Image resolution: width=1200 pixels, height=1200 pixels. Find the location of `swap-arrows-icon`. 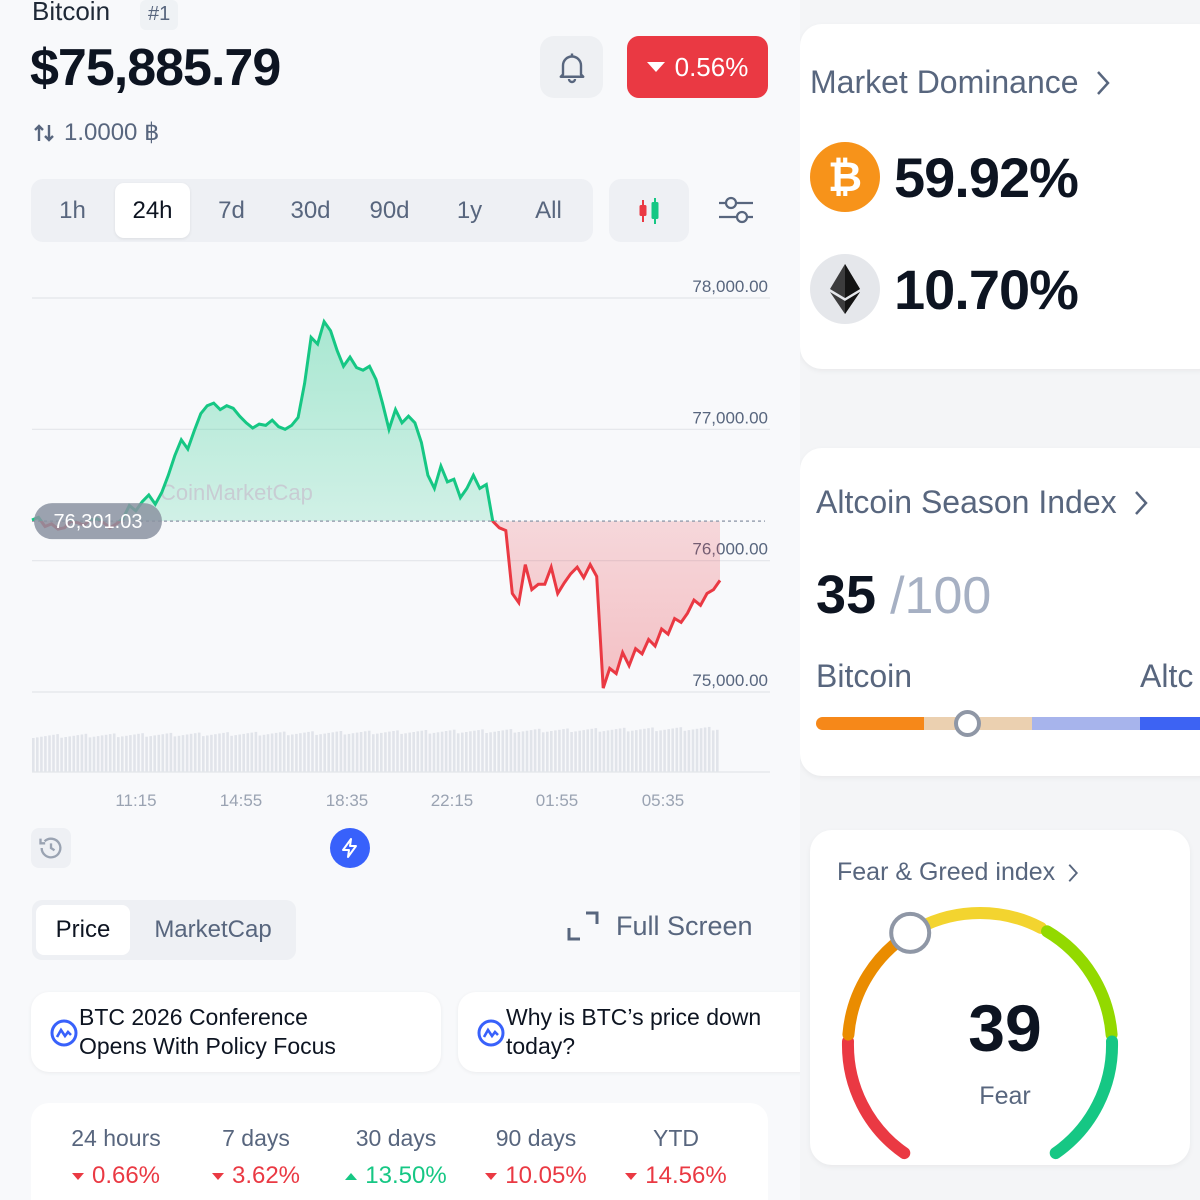

swap-arrows-icon is located at coordinates (44, 132).